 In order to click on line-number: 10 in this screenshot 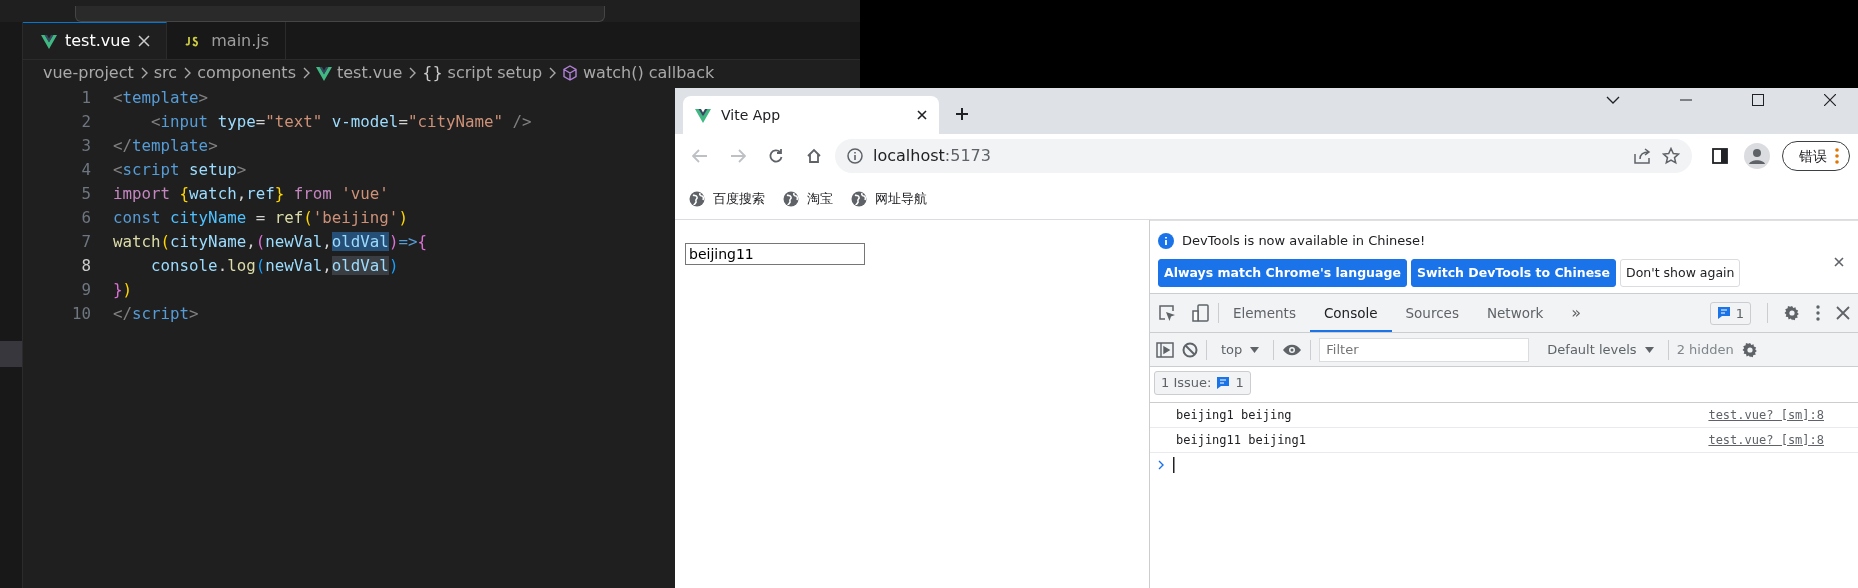, I will do `click(80, 314)`.